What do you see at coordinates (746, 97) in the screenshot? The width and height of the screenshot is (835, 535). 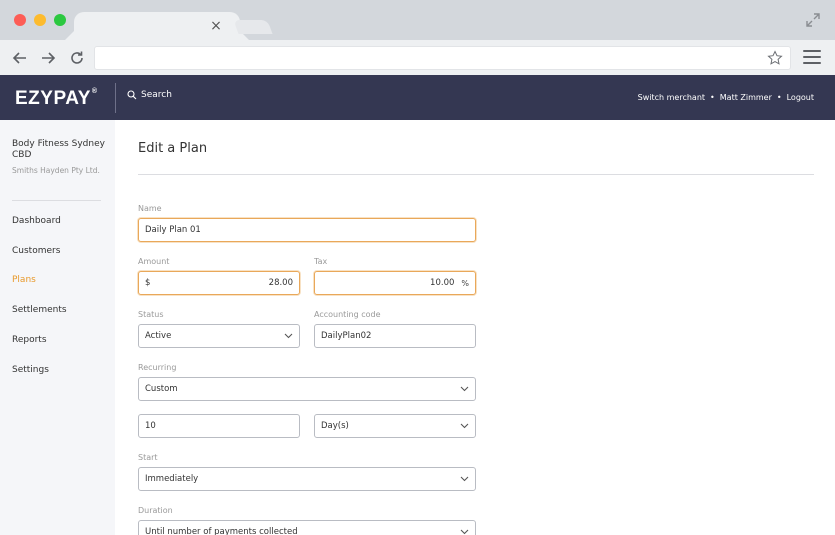 I see `user-name-link: Matt Zimmer` at bounding box center [746, 97].